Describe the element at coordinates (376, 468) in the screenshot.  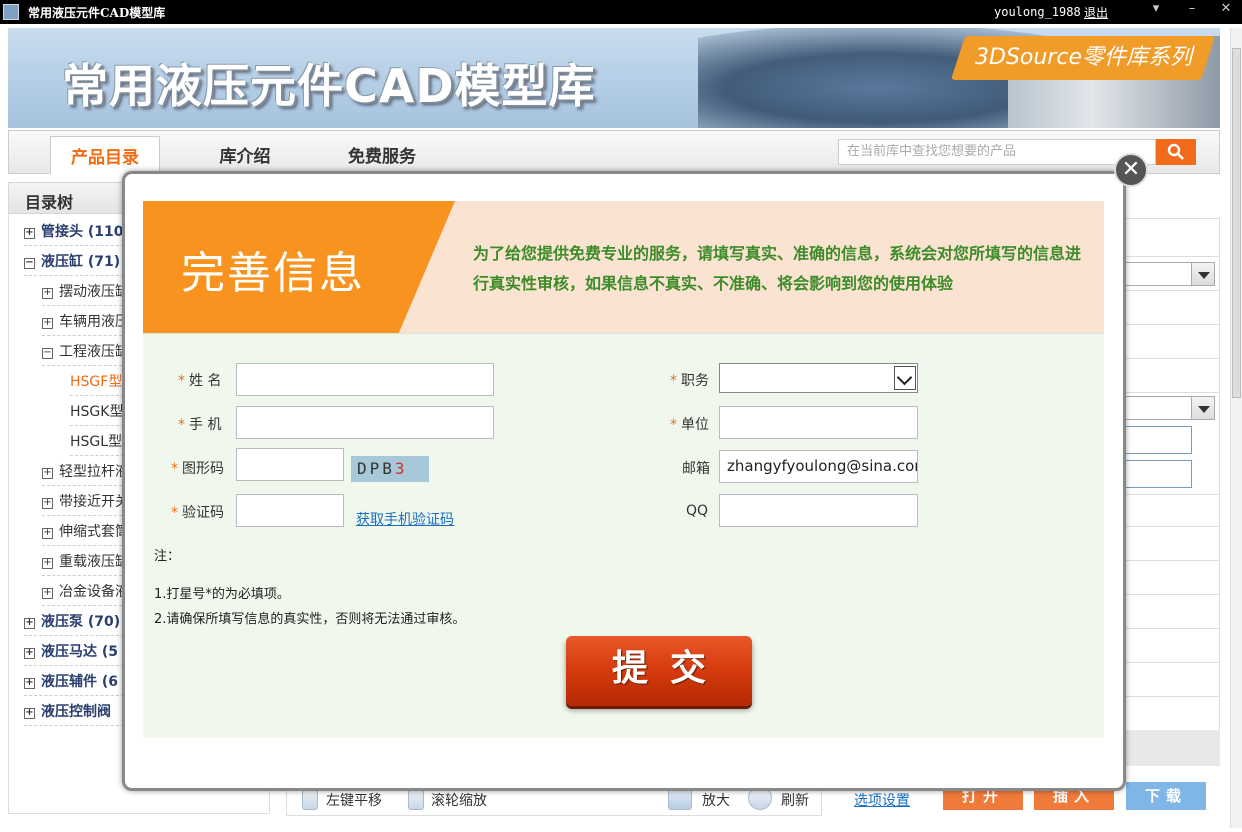
I see `captcha-text: DPB` at that location.